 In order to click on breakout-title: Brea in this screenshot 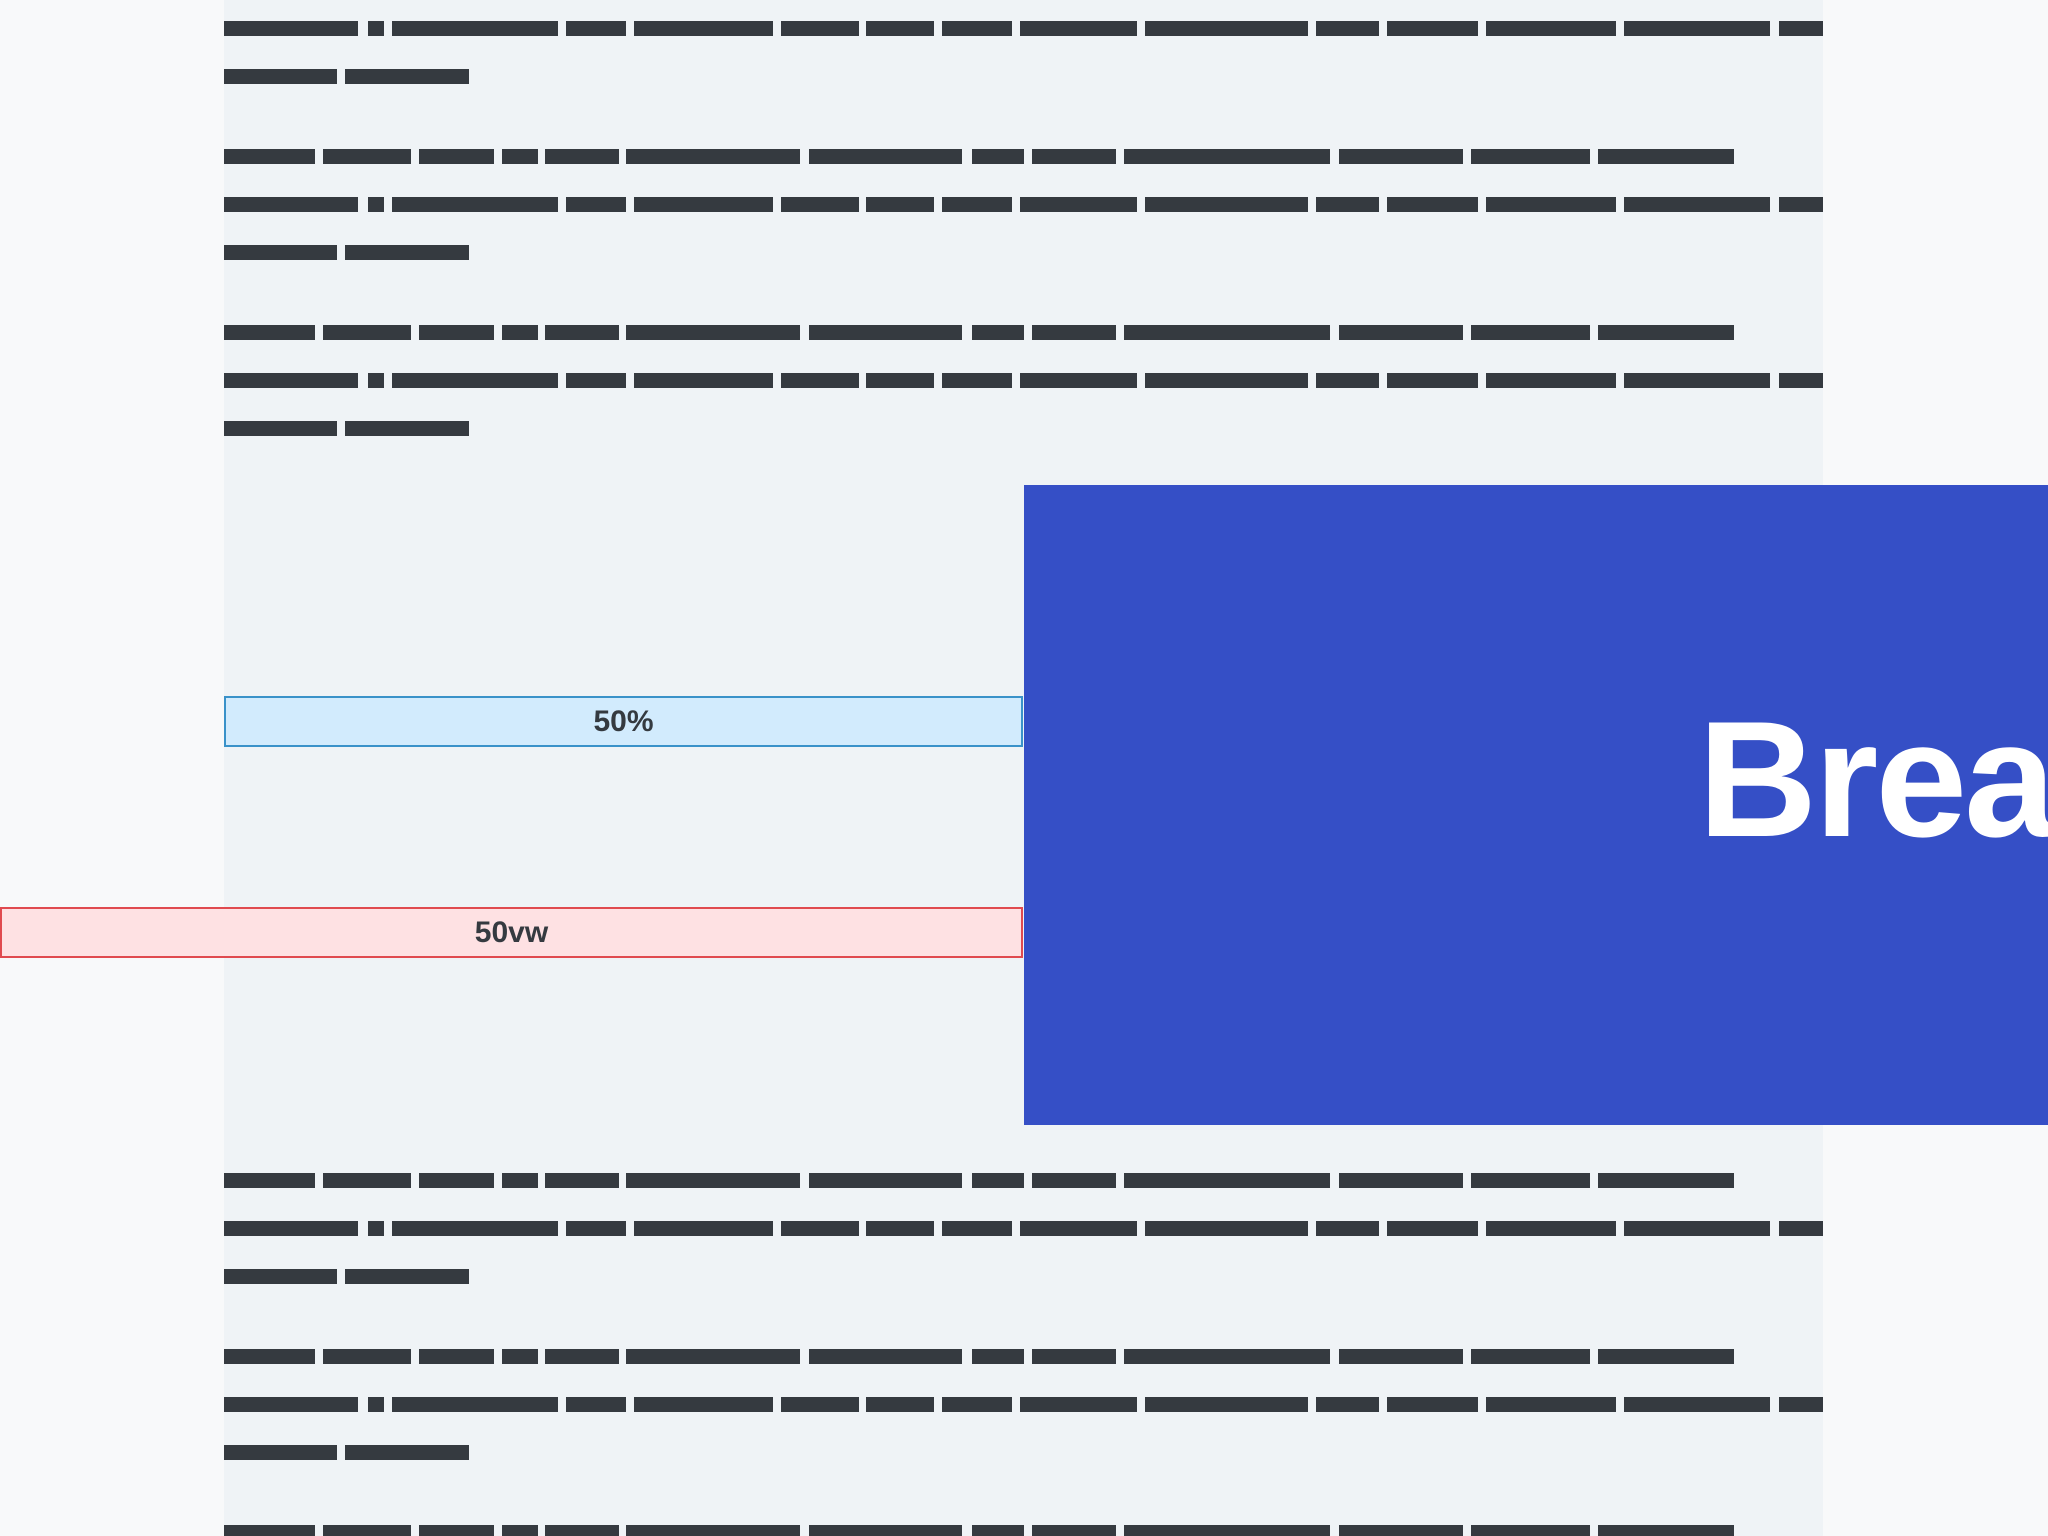, I will do `click(1873, 779)`.